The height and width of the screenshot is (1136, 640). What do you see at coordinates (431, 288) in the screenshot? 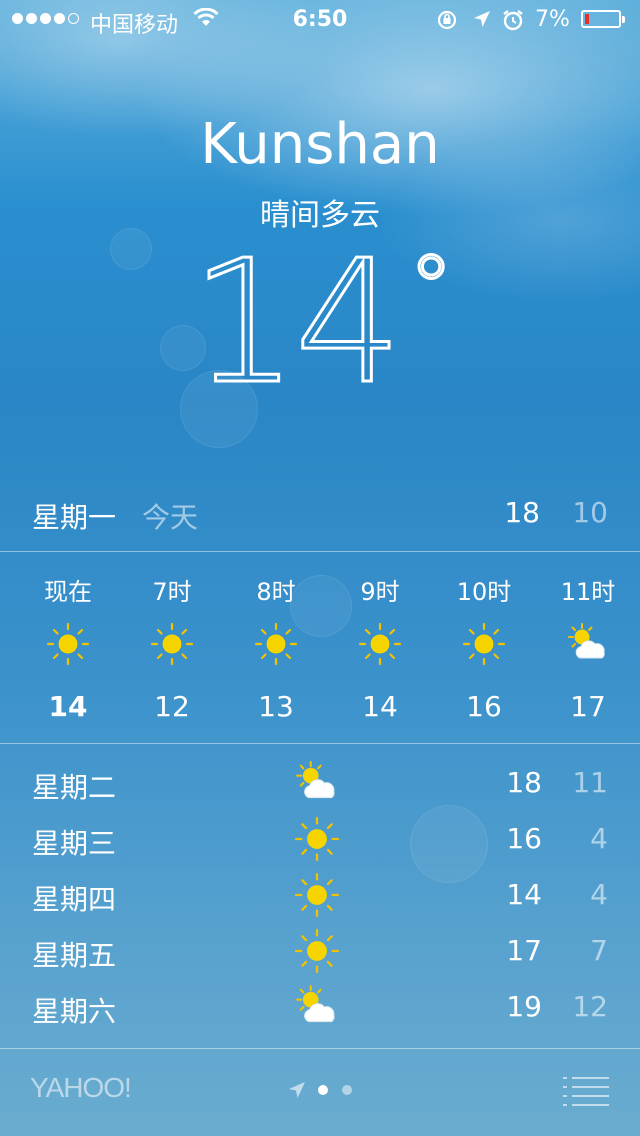
I see `degree-symbol: °` at bounding box center [431, 288].